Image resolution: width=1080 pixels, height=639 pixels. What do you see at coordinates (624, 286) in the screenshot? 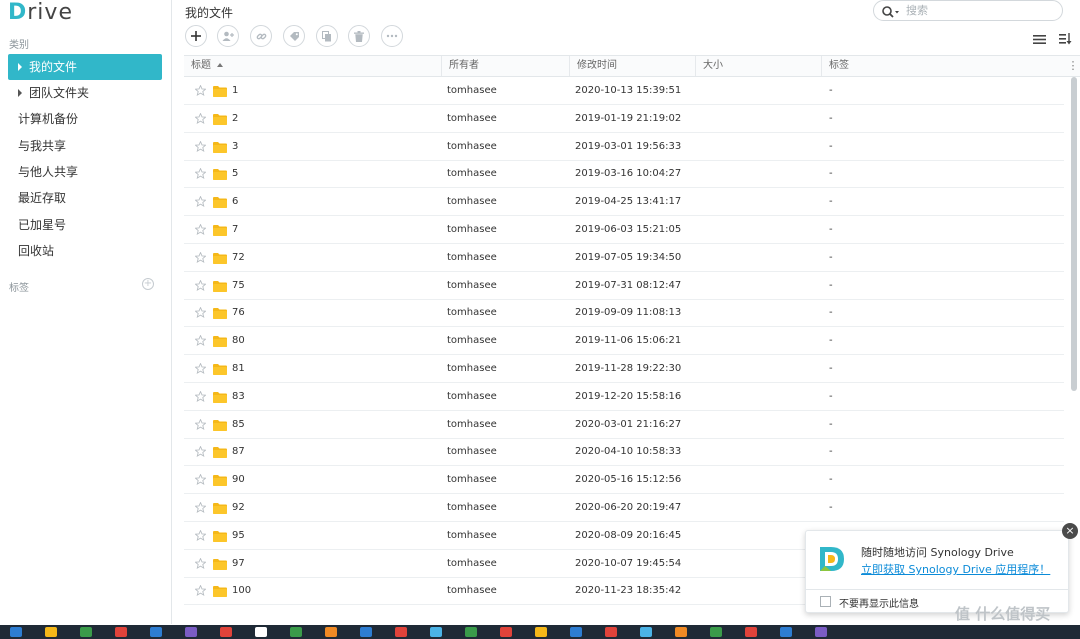
I see `table-row: 75 tomhasee 2019-07-31 08:12:47 -` at bounding box center [624, 286].